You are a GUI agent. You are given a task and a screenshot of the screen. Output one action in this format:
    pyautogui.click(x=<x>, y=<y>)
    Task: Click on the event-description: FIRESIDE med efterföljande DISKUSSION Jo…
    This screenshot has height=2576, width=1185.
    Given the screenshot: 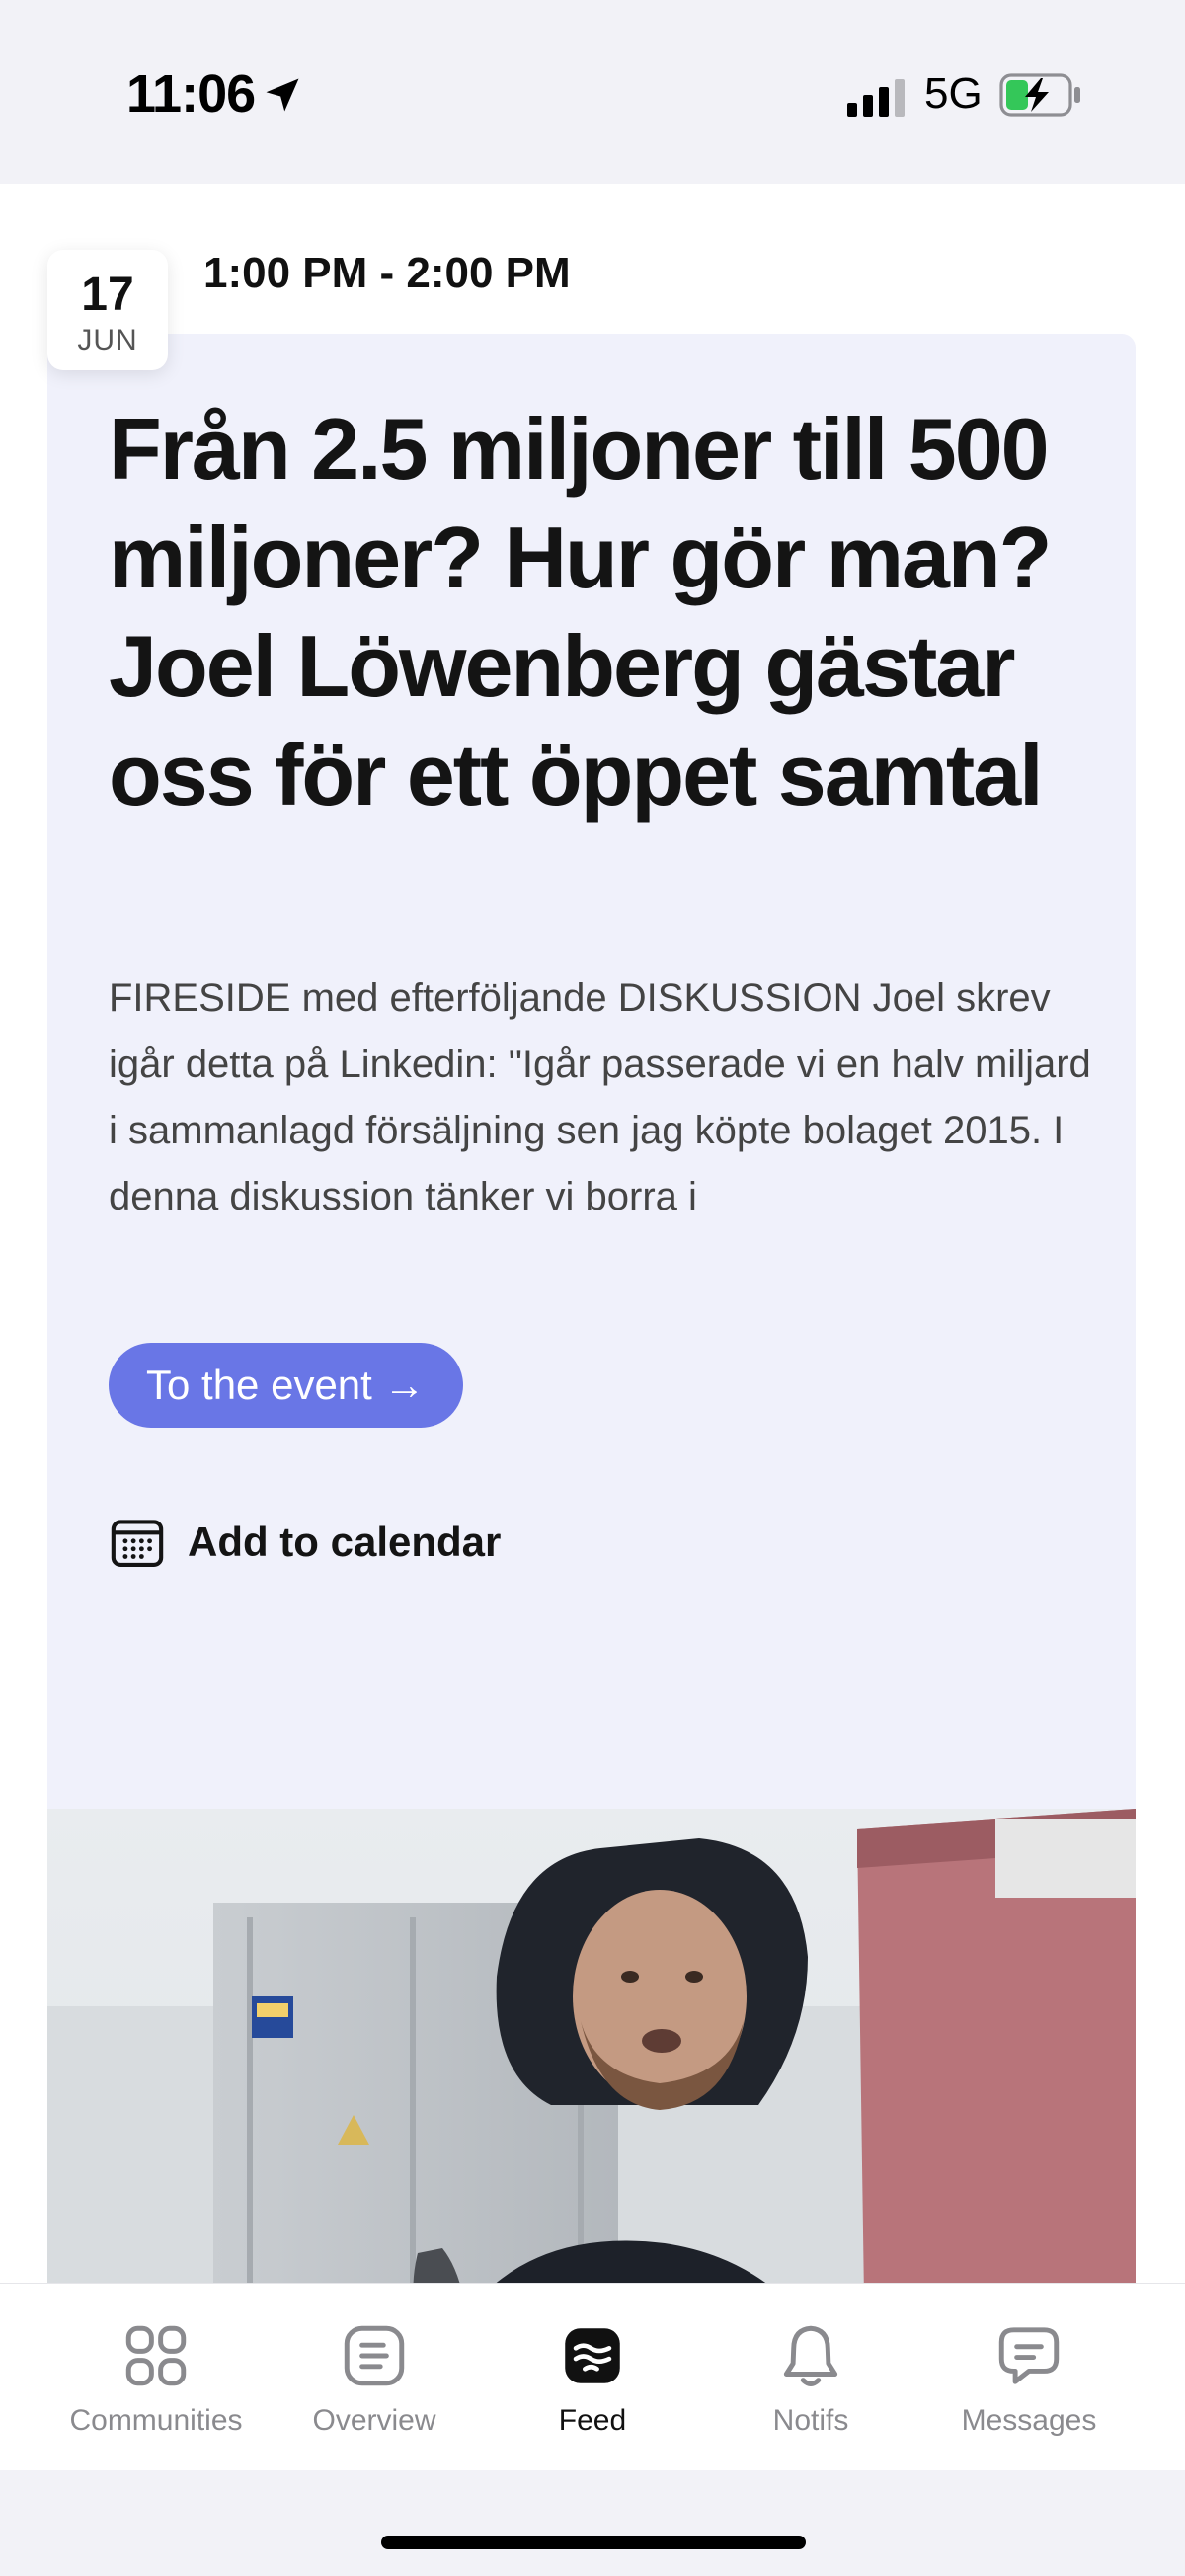 What is the action you would take?
    pyautogui.click(x=600, y=1097)
    